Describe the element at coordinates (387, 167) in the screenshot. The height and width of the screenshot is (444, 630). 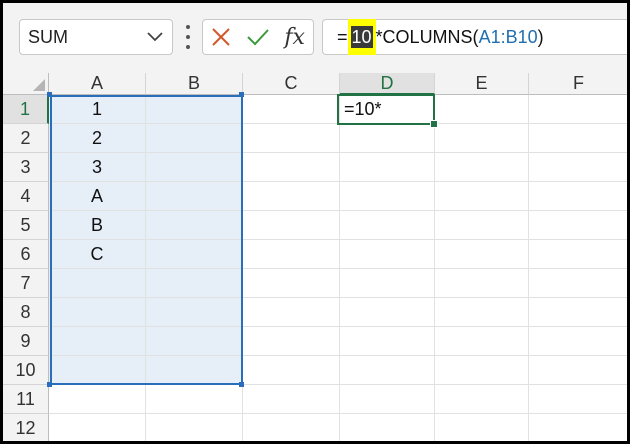
I see `cell-d3` at that location.